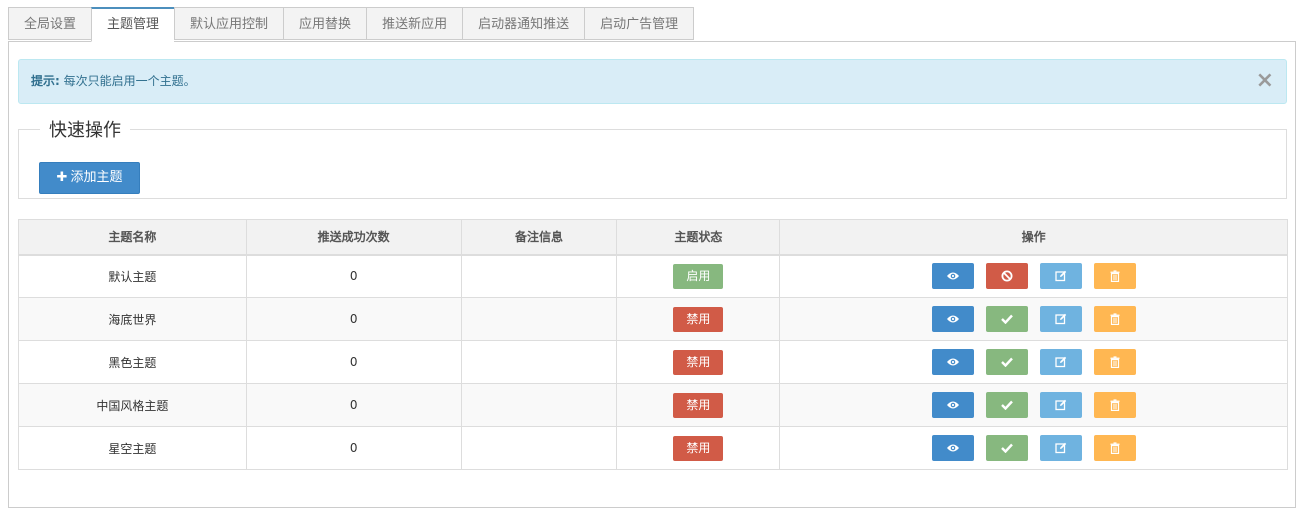 This screenshot has height=527, width=1304. I want to click on theme-name-cell: 默认主题, so click(132, 276).